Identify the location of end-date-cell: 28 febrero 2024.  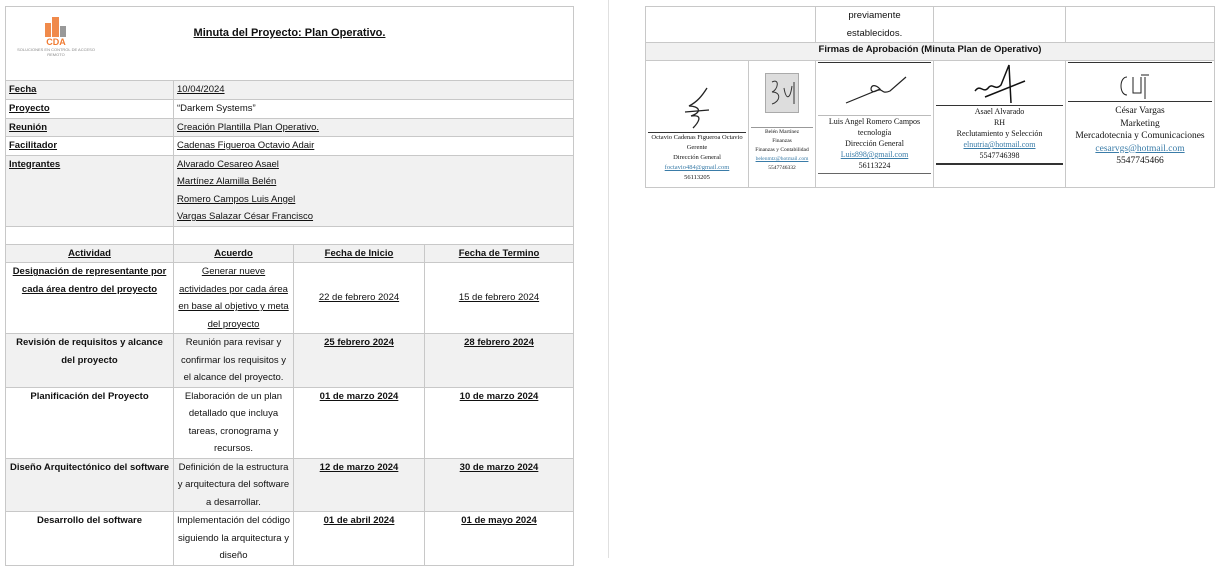
(499, 360).